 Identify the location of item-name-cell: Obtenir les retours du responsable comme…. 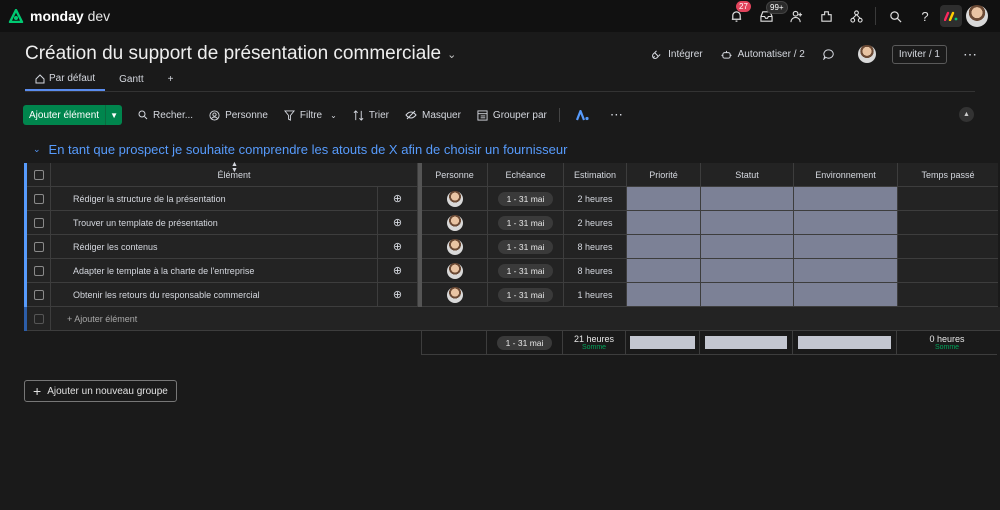
(214, 295).